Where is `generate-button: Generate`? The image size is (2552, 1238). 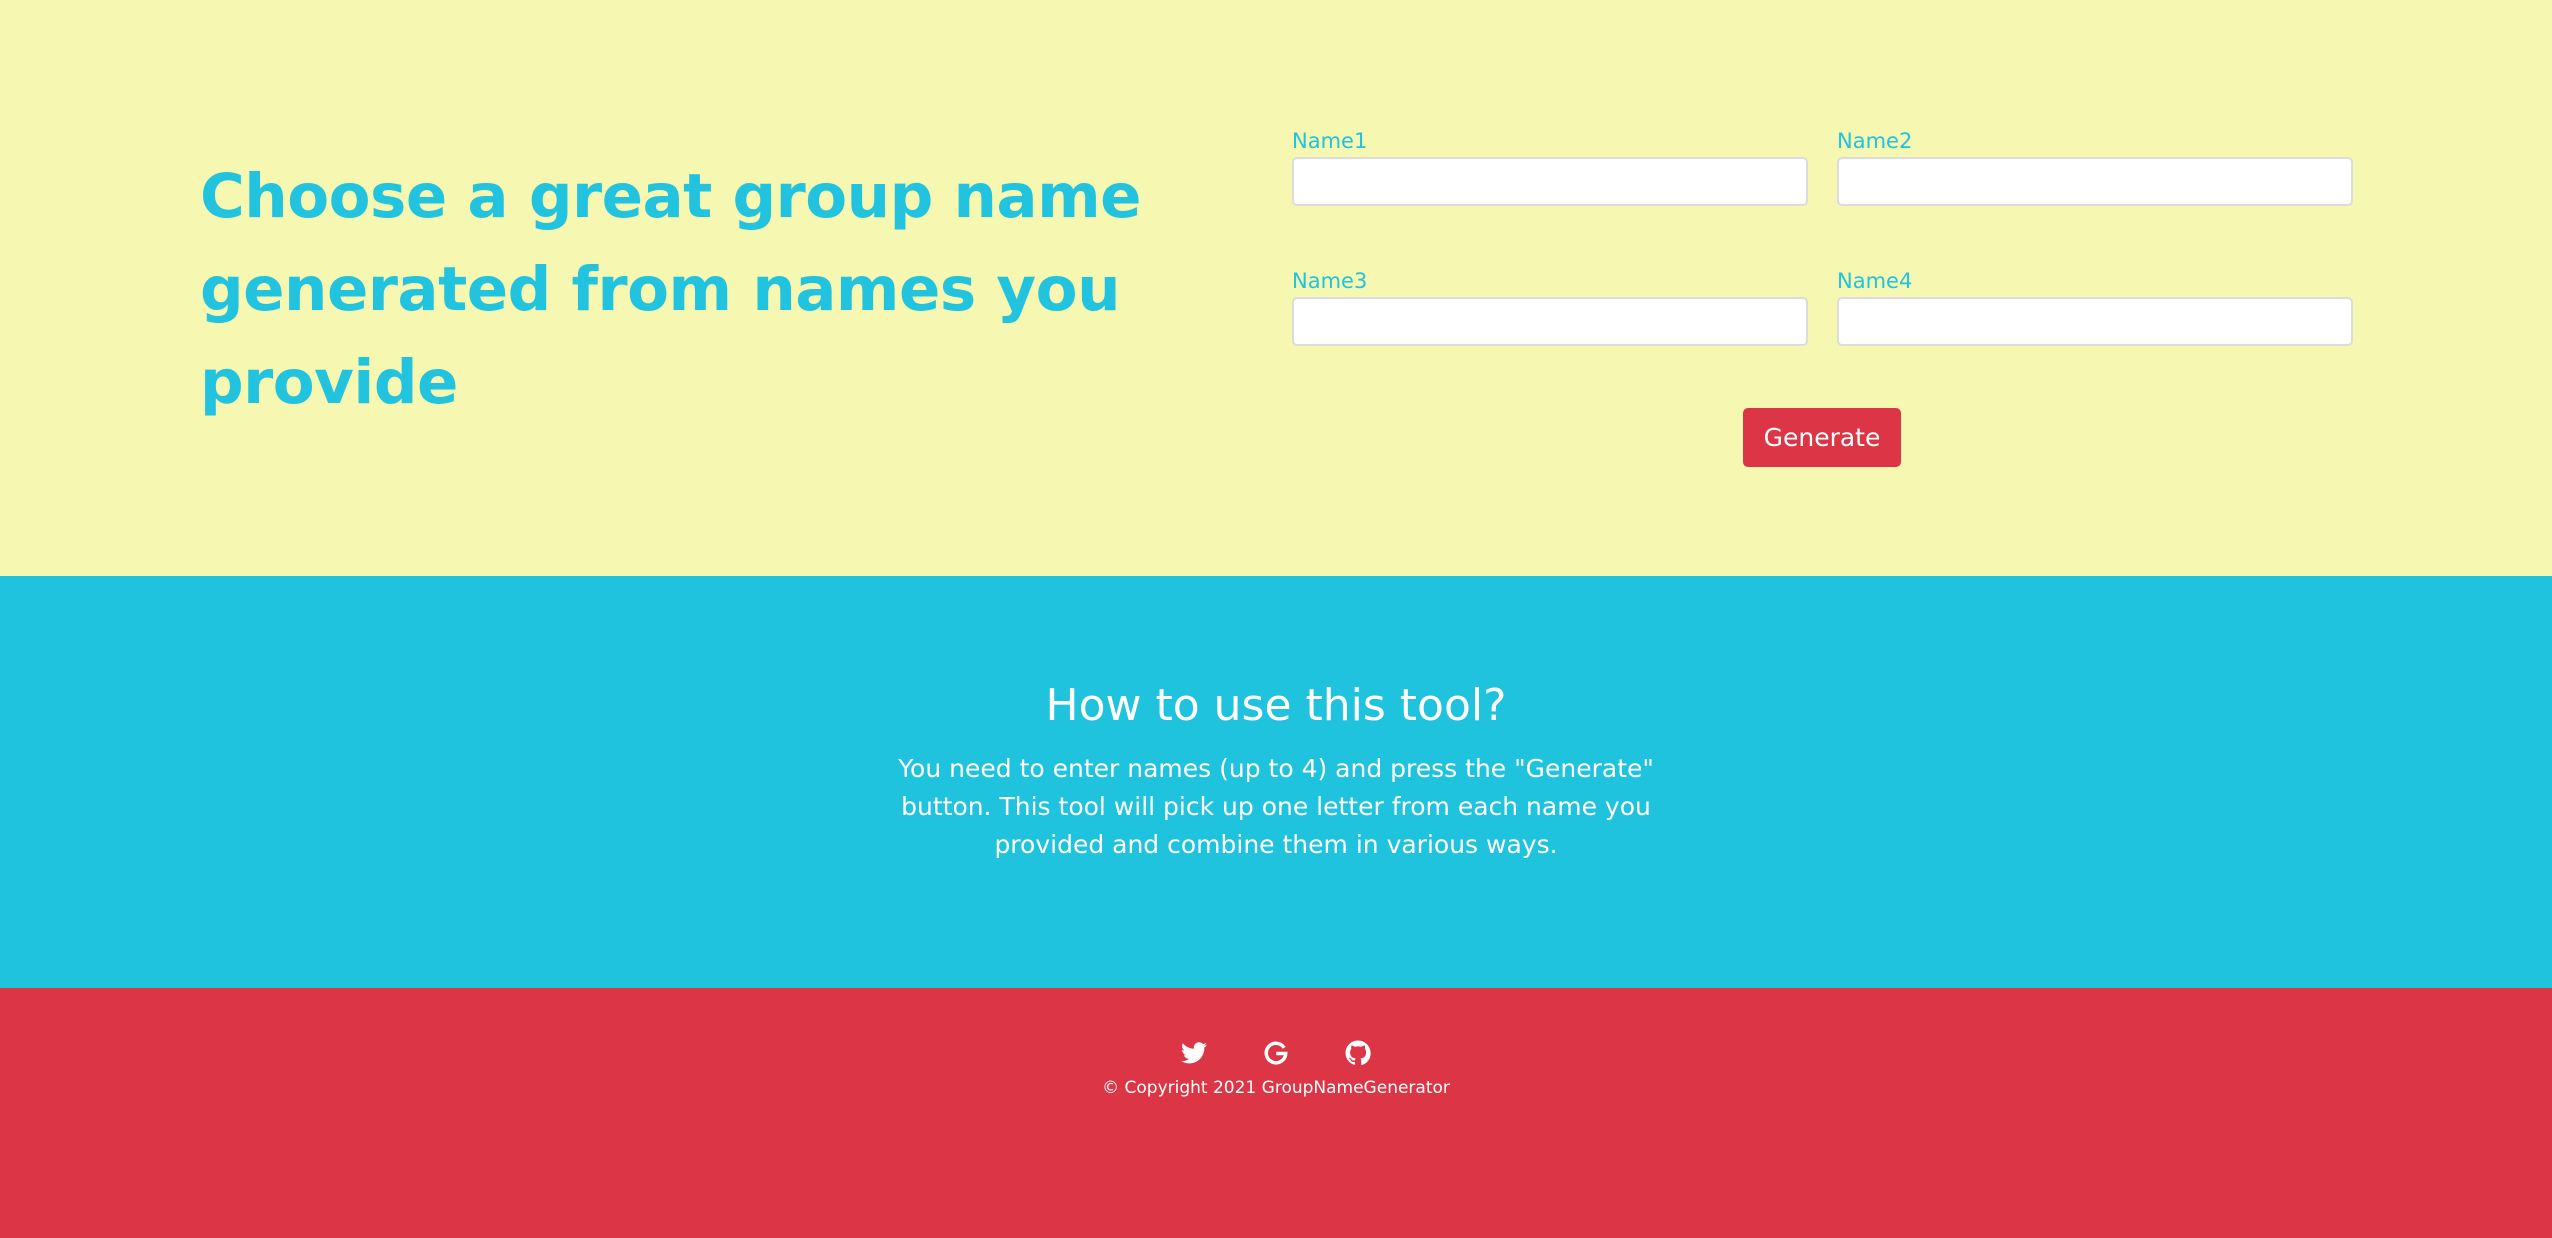
generate-button: Generate is located at coordinates (1822, 437).